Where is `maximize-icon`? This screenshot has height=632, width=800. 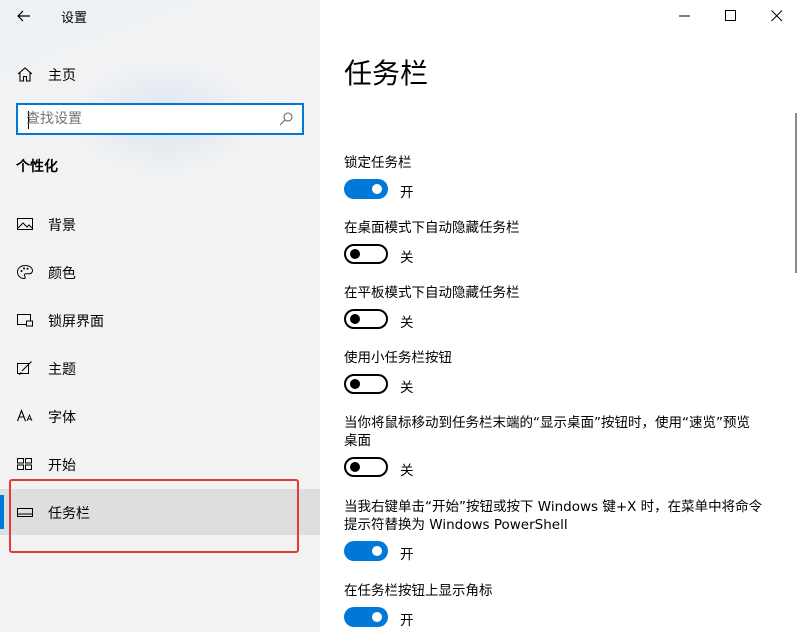
maximize-icon is located at coordinates (730, 15).